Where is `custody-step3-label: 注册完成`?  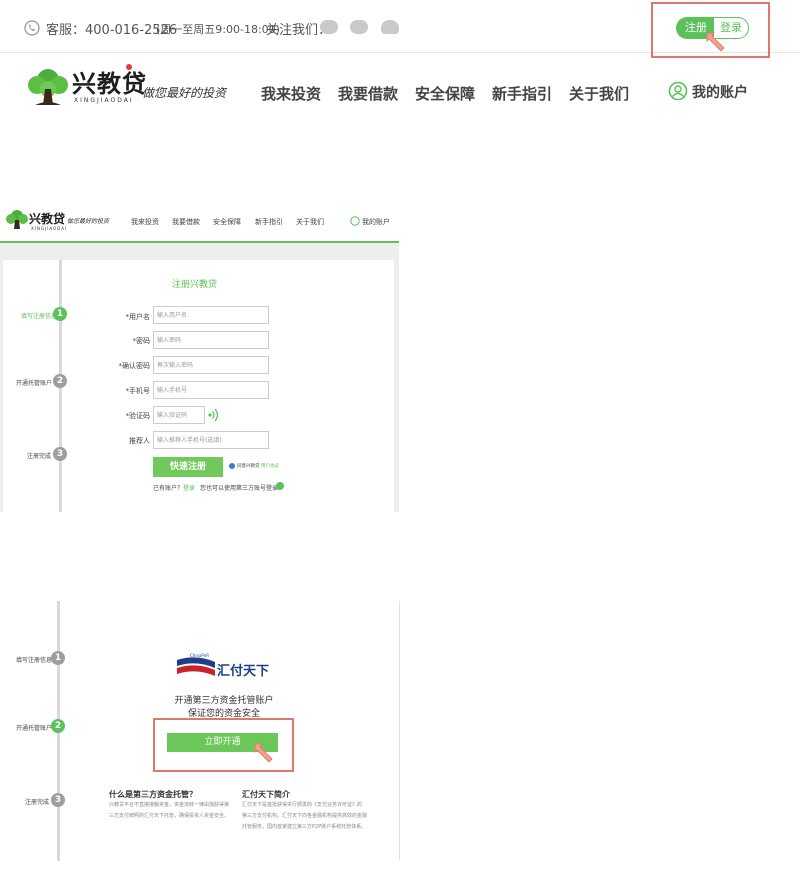 custody-step3-label: 注册完成 is located at coordinates (37, 802).